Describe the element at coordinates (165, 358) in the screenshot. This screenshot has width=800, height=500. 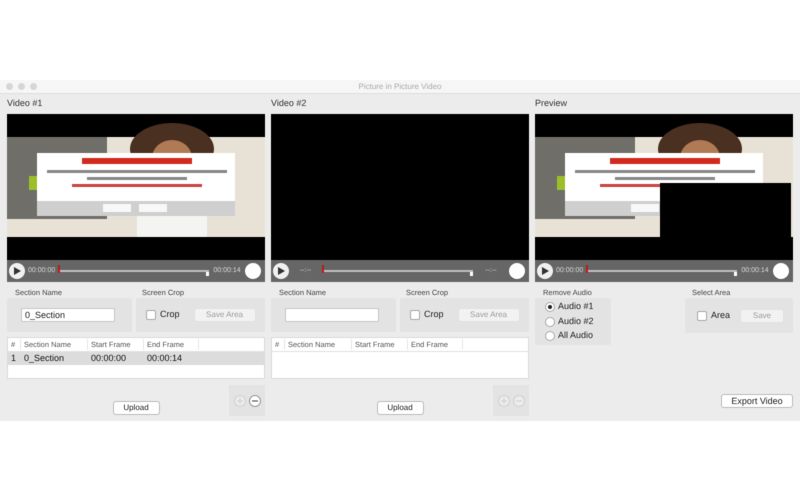
I see `table-cell-text: 00:00:14` at that location.